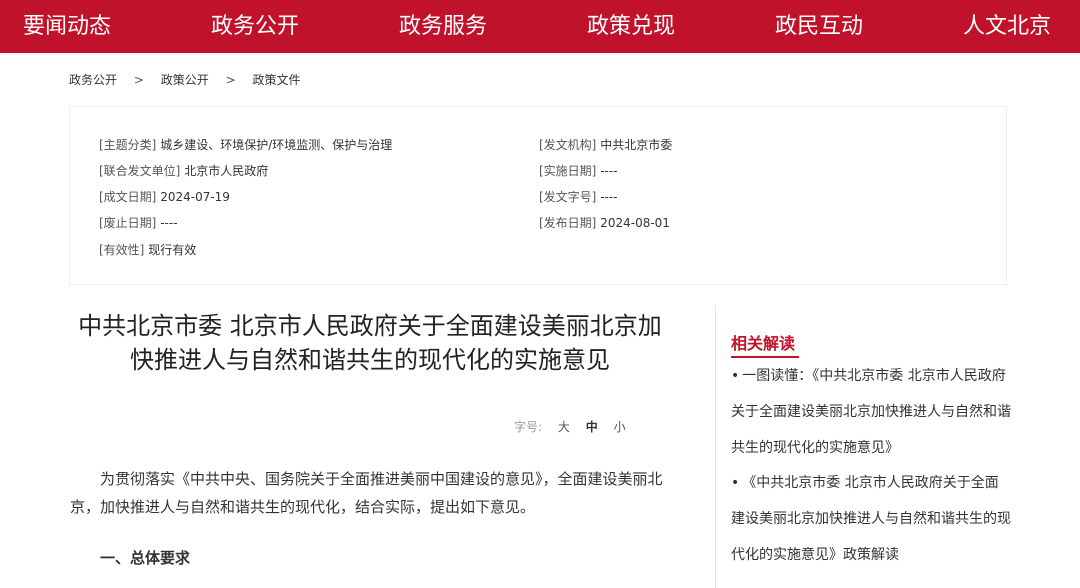  I want to click on breadcrumb: 政务公开 > 政策公开 > 政策文件, so click(184, 79).